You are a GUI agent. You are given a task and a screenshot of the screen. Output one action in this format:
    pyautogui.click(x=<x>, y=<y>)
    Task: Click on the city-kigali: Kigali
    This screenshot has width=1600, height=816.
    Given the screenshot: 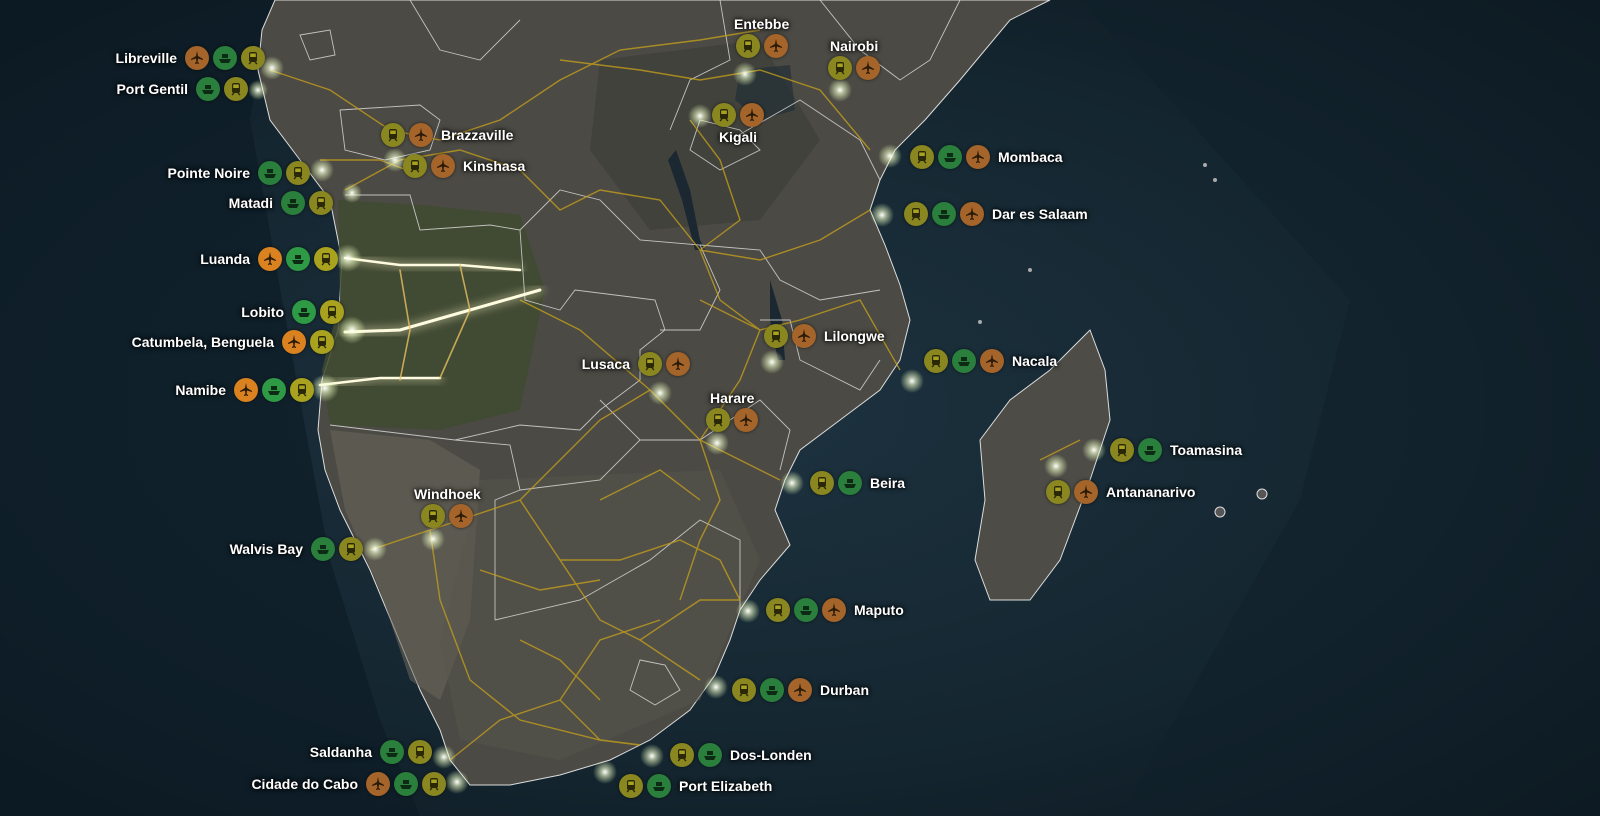 What is the action you would take?
    pyautogui.click(x=738, y=124)
    